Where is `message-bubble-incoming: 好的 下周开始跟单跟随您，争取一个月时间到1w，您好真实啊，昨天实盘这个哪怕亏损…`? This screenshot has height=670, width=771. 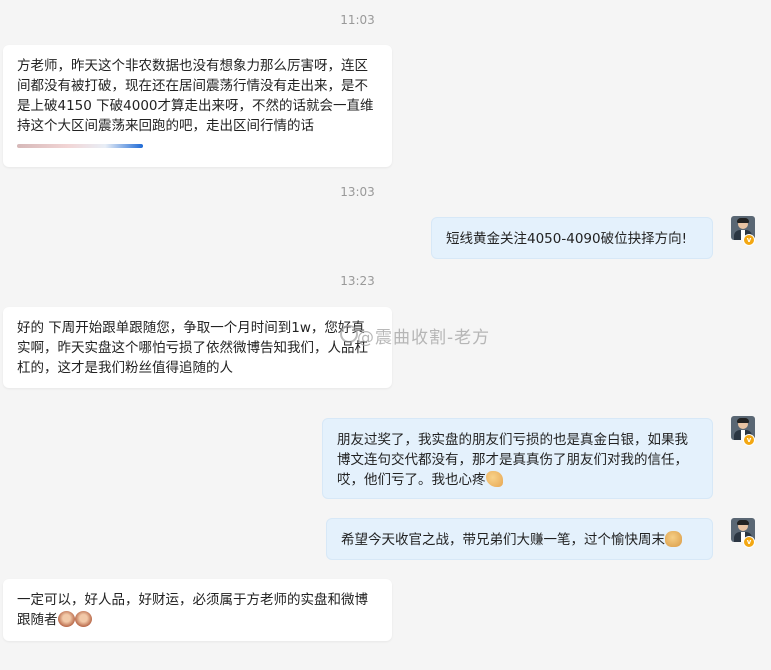 message-bubble-incoming: 好的 下周开始跟单跟随您，争取一个月时间到1w，您好真实啊，昨天实盘这个哪怕亏损… is located at coordinates (197, 347).